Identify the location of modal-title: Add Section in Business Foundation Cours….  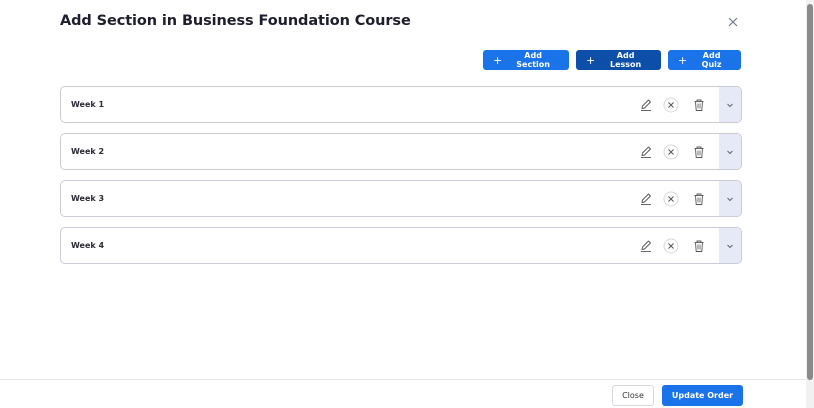
(235, 21).